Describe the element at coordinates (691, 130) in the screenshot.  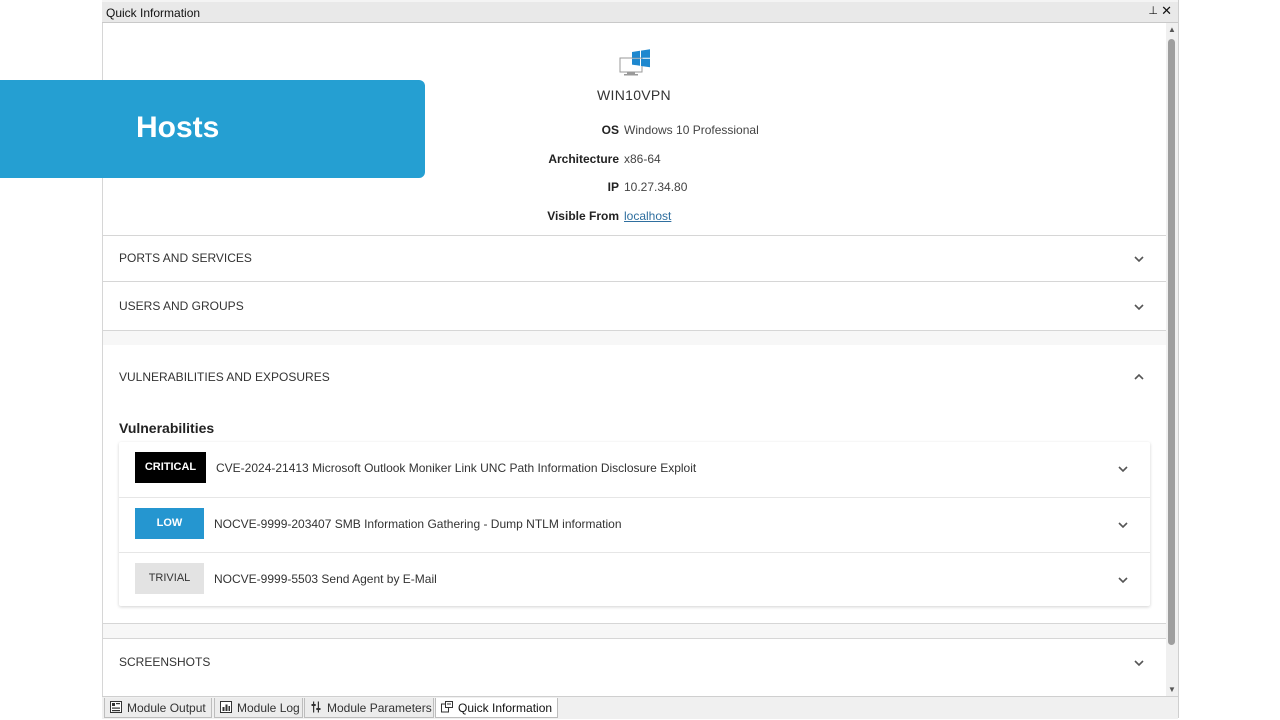
I see `os-value: Windows 10 Professional` at that location.